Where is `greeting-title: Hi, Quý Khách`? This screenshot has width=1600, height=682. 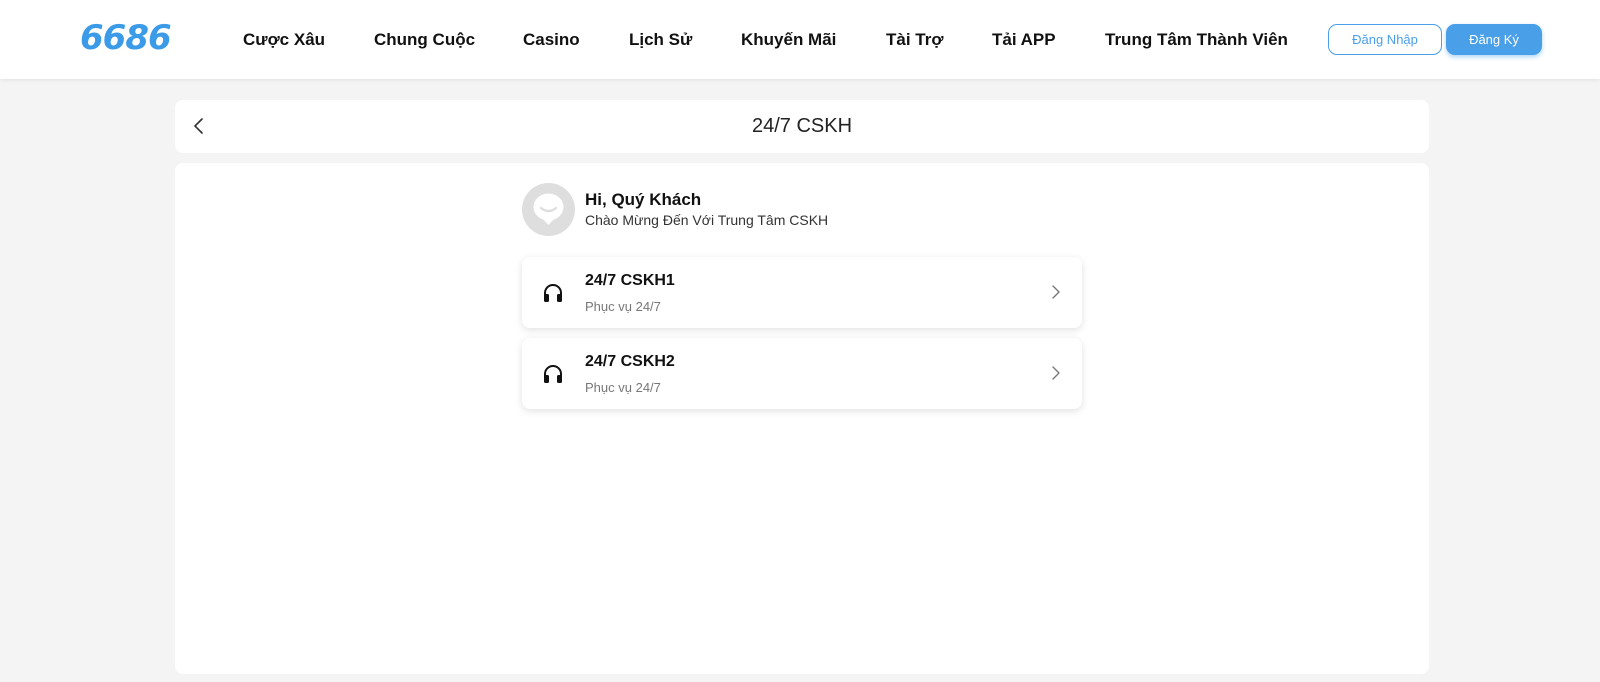 greeting-title: Hi, Quý Khách is located at coordinates (643, 199).